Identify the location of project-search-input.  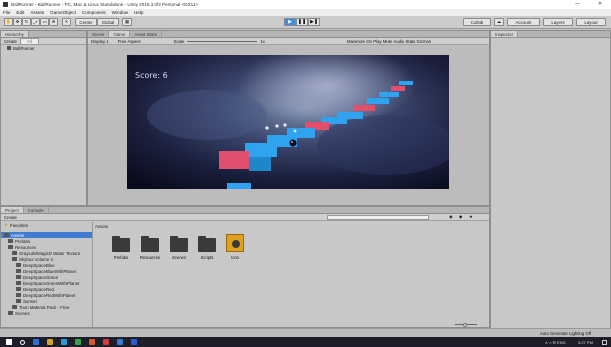
(378, 217).